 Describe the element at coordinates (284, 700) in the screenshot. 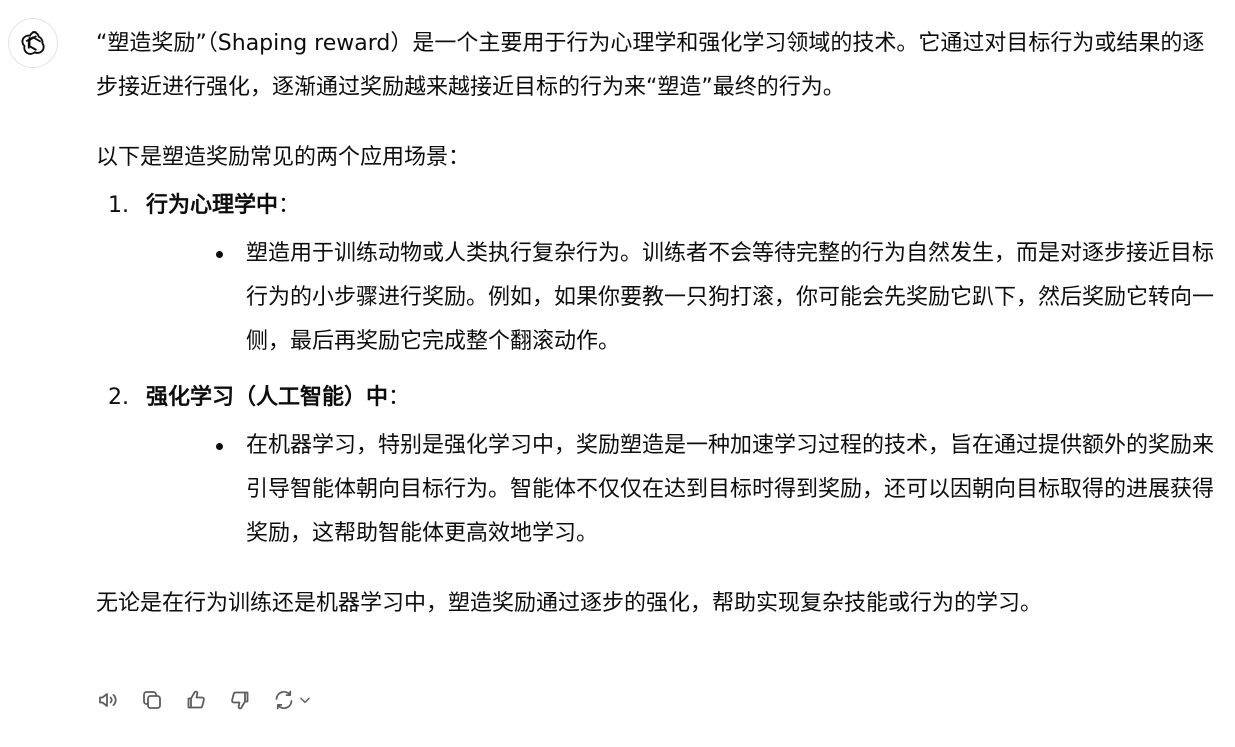

I see `regenerate-icon` at that location.